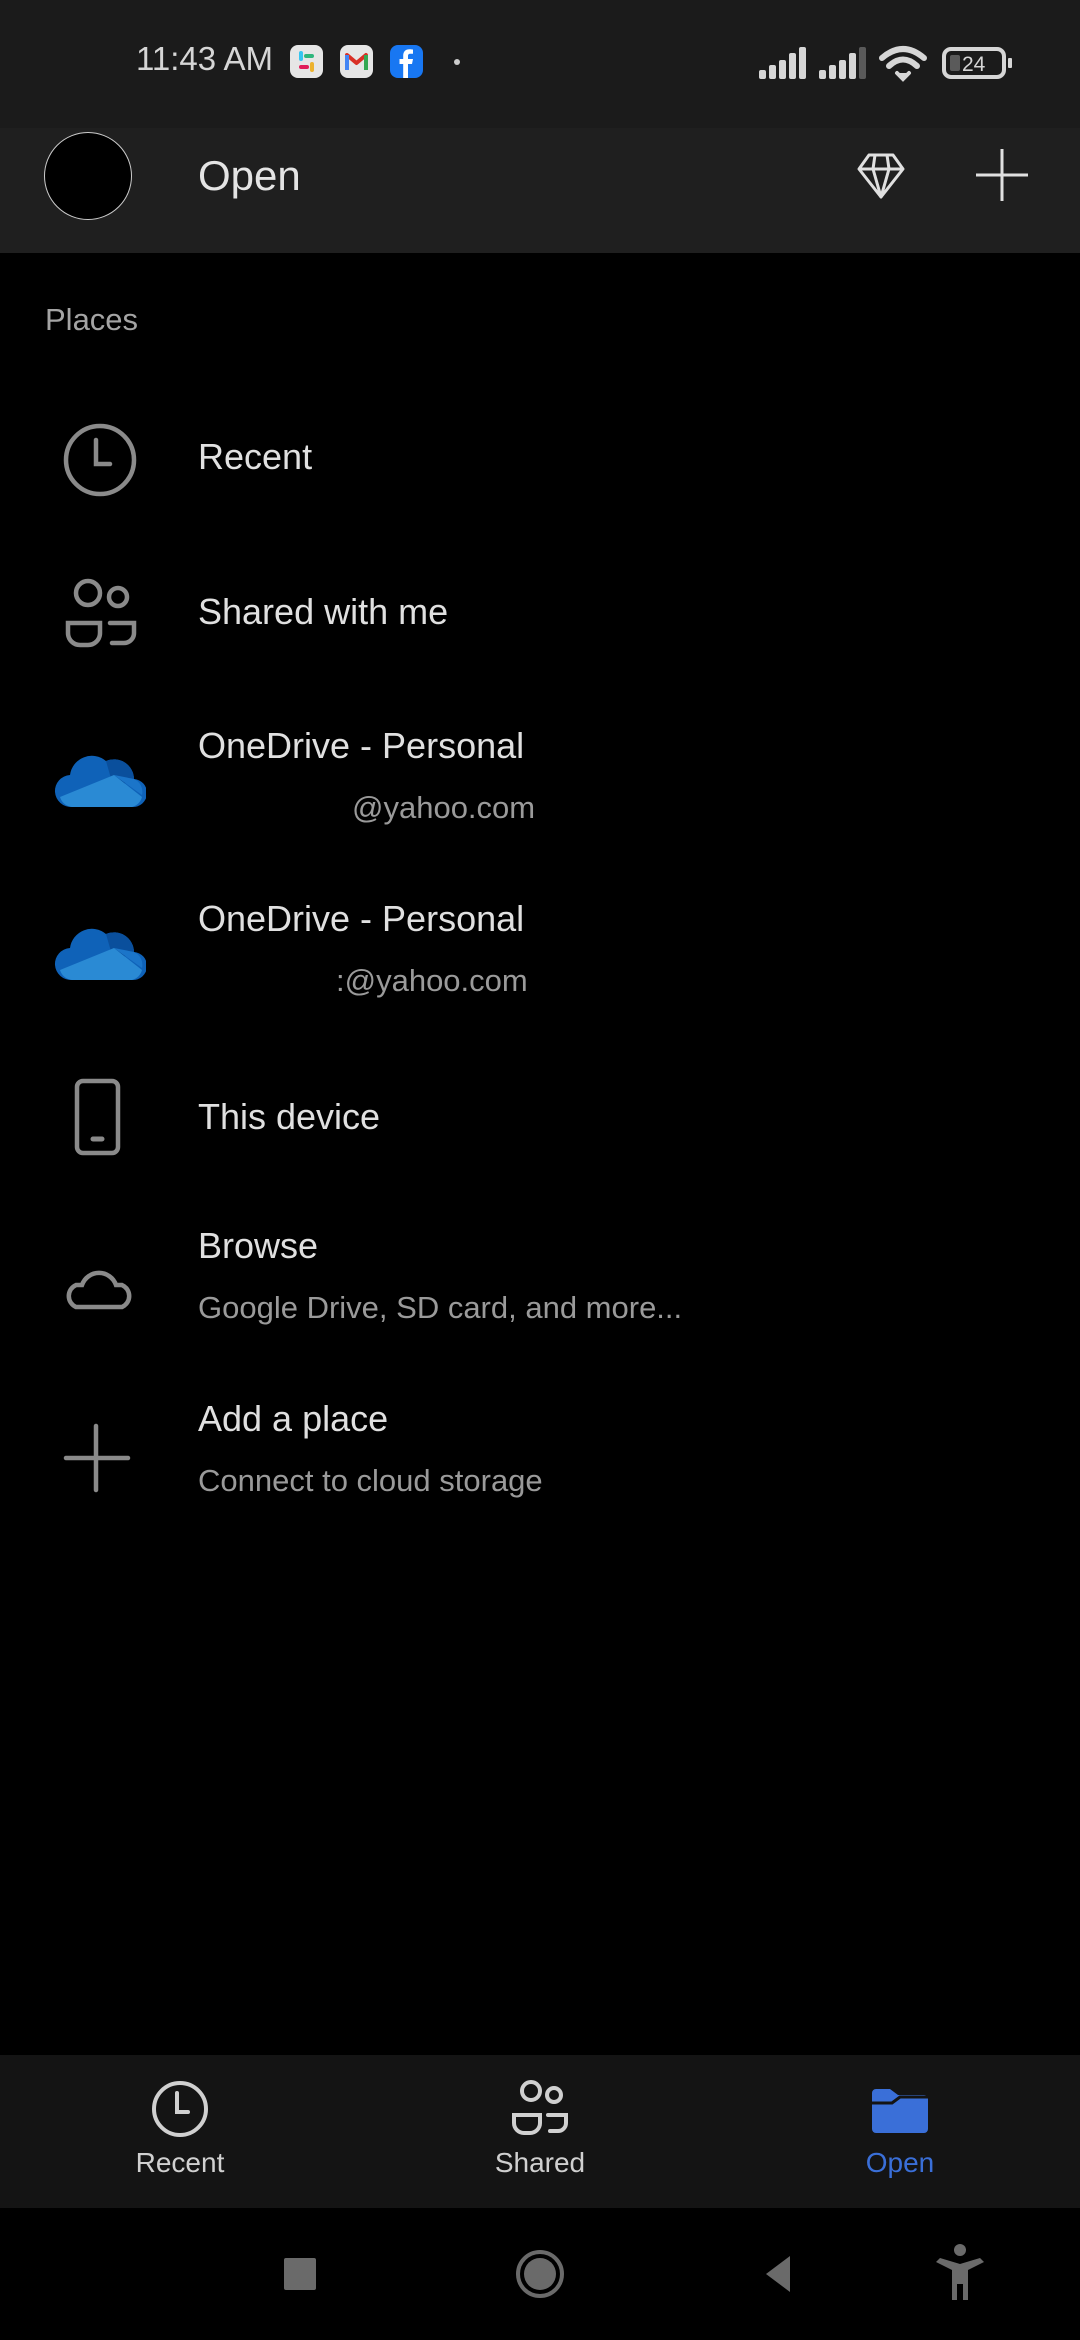  Describe the element at coordinates (540, 1120) in the screenshot. I see `place-item-this-device: This device` at that location.